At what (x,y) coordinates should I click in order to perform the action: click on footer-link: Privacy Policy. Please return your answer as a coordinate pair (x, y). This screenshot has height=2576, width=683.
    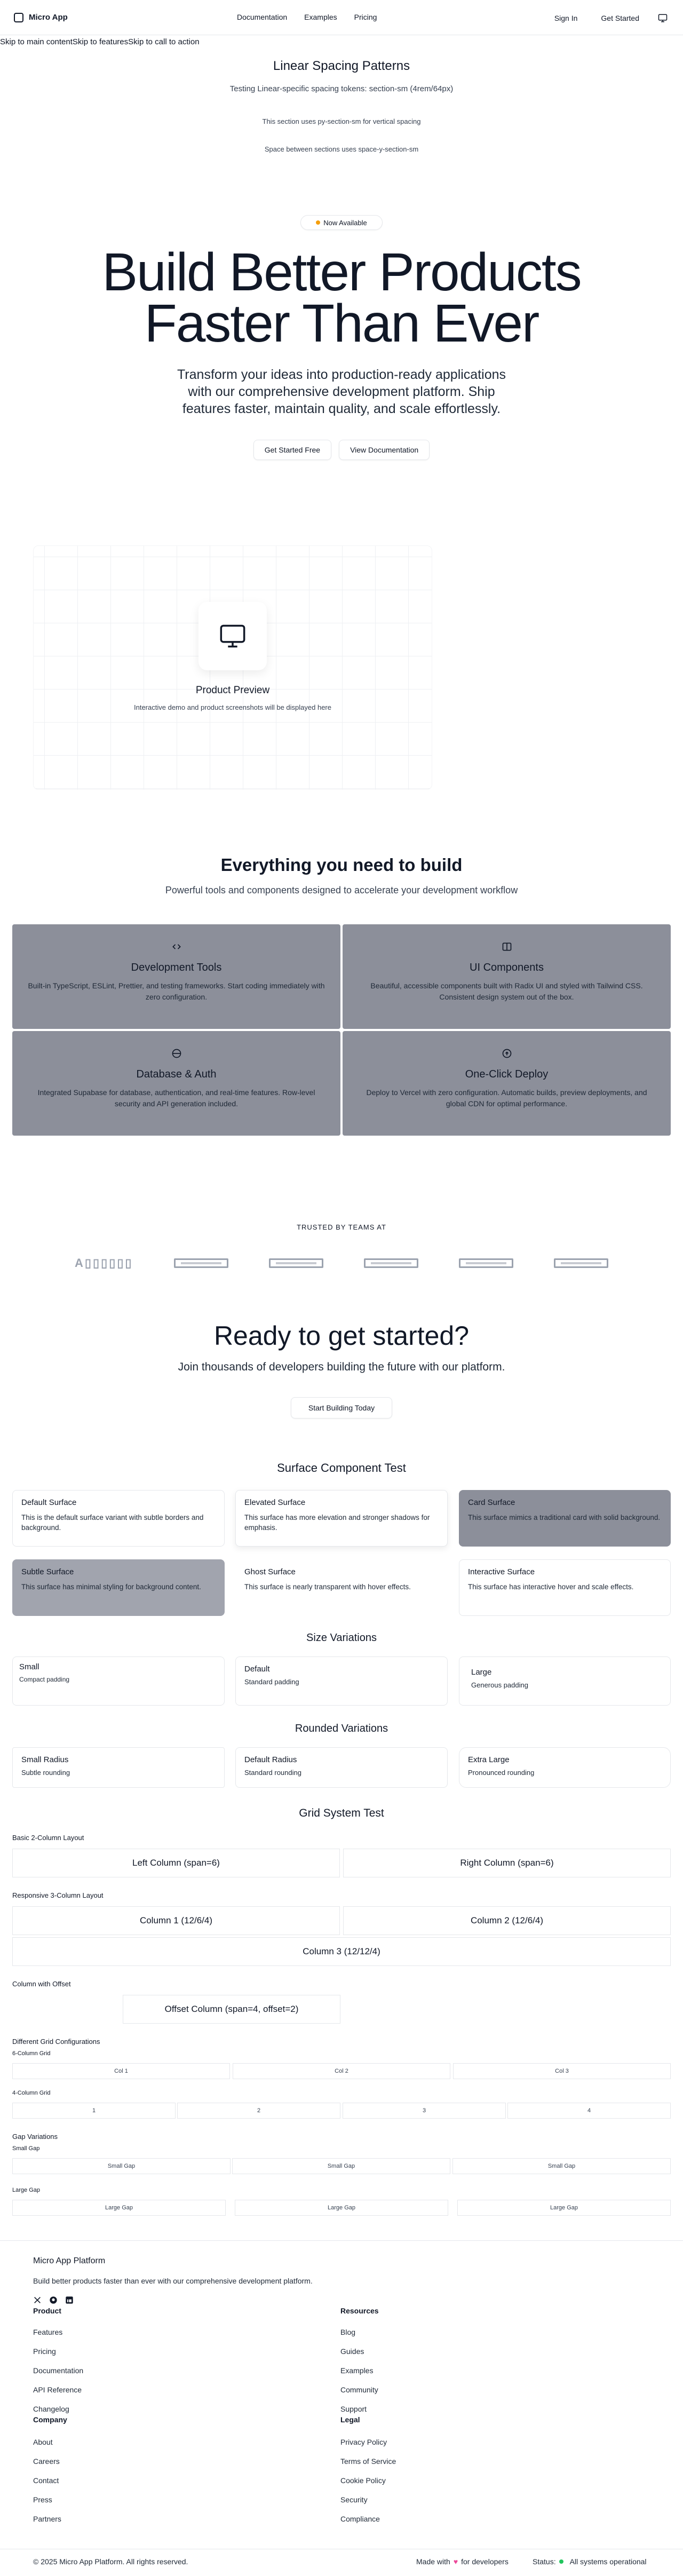
    Looking at the image, I should click on (363, 2442).